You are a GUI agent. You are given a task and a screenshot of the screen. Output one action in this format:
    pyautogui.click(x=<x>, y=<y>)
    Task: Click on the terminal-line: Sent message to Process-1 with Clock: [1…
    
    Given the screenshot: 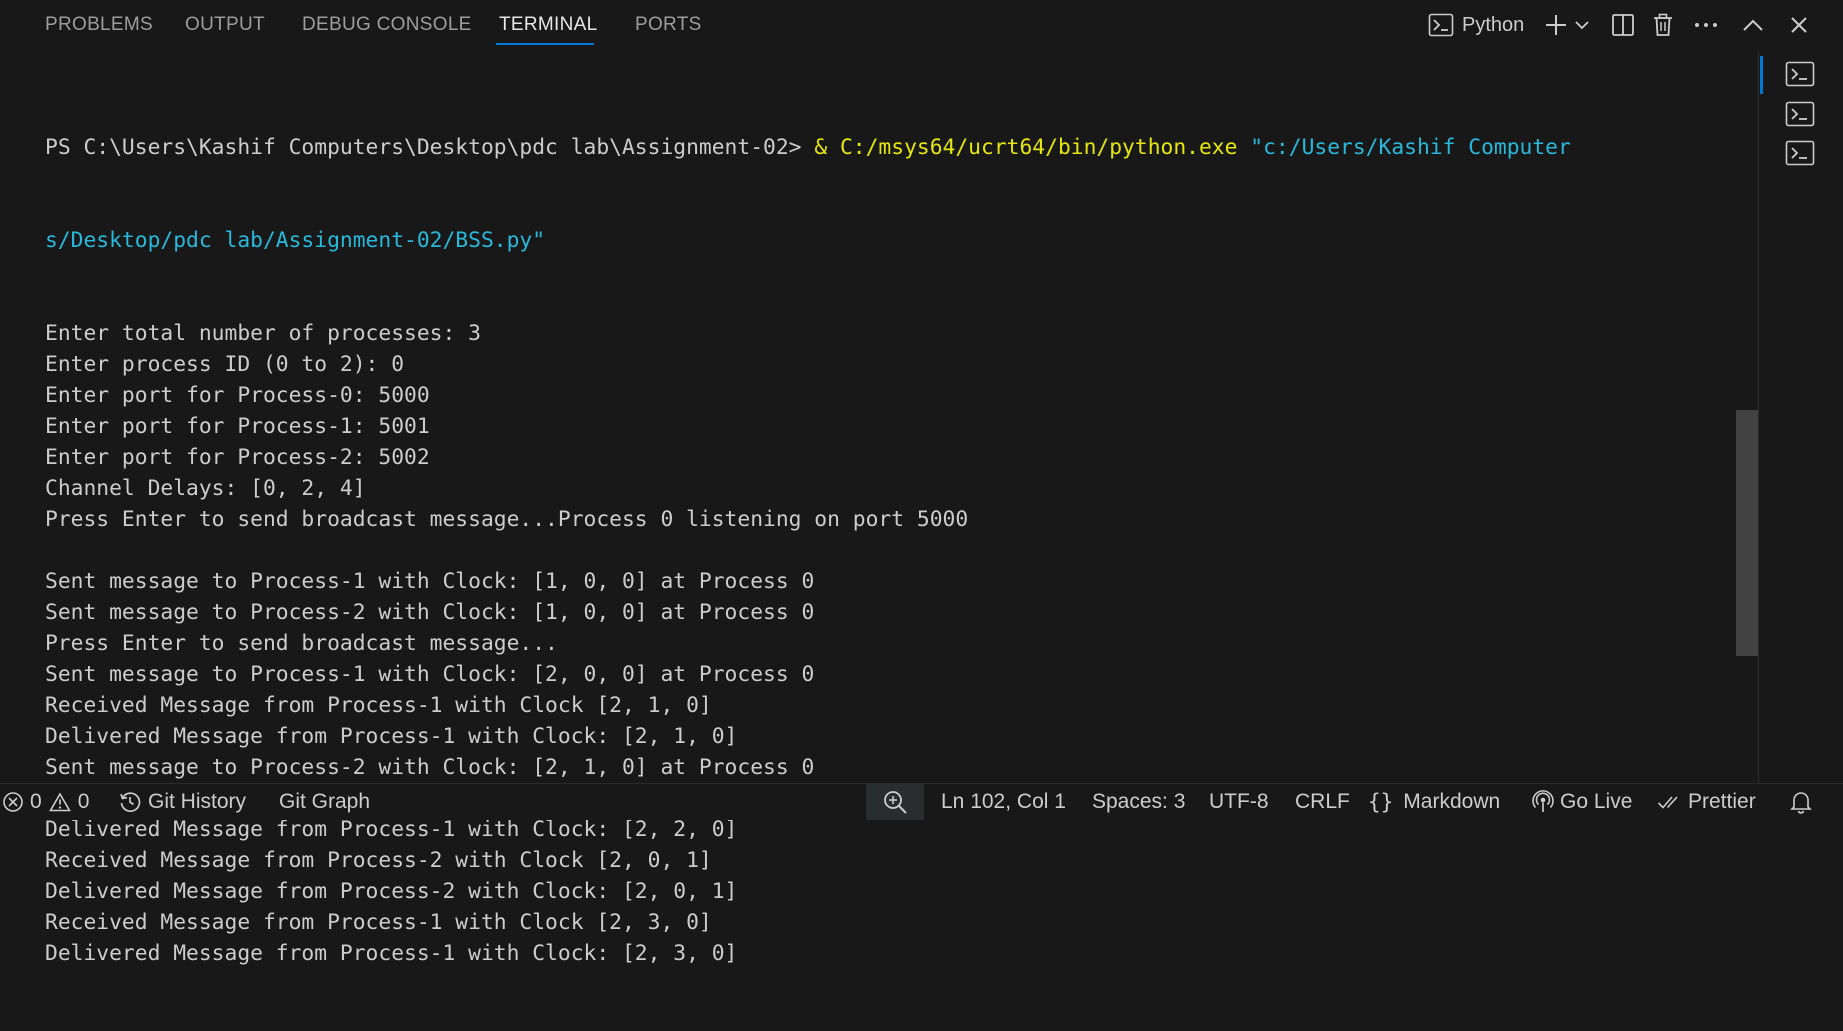 What is the action you would take?
    pyautogui.click(x=430, y=581)
    